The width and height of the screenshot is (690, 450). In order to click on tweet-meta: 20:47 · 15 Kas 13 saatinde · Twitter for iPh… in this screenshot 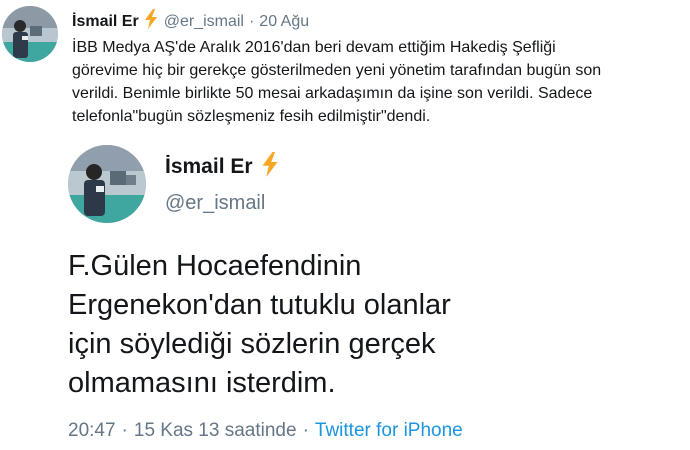, I will do `click(265, 431)`.